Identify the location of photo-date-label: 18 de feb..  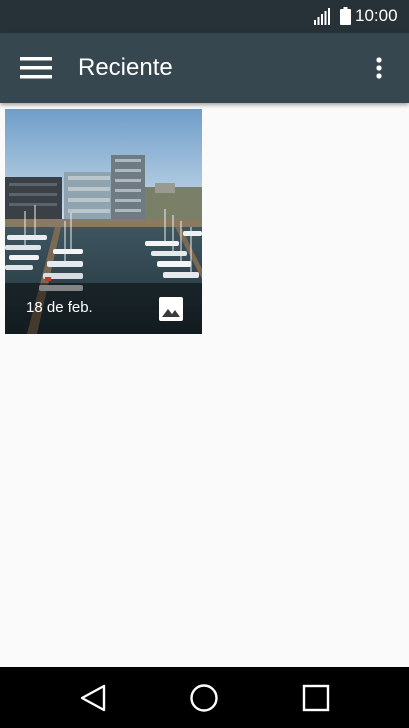
(59, 307).